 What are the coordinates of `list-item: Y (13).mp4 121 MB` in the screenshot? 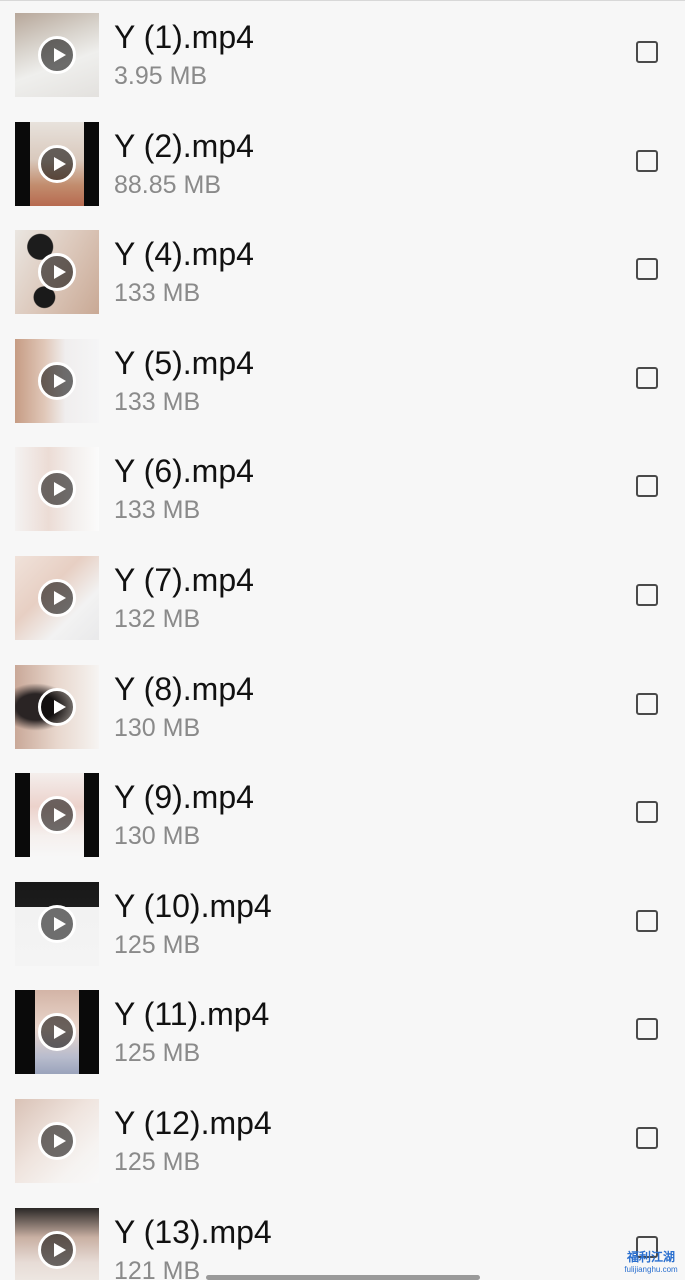 It's located at (342, 1236).